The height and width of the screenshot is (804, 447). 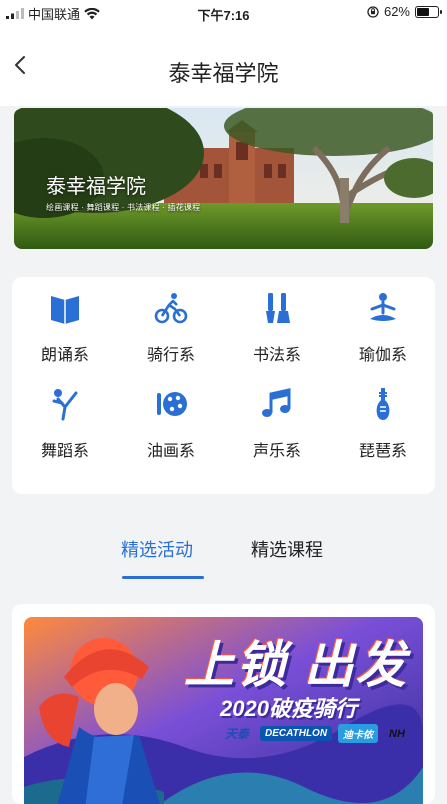 I want to click on category-label: 书法系, so click(x=276, y=355).